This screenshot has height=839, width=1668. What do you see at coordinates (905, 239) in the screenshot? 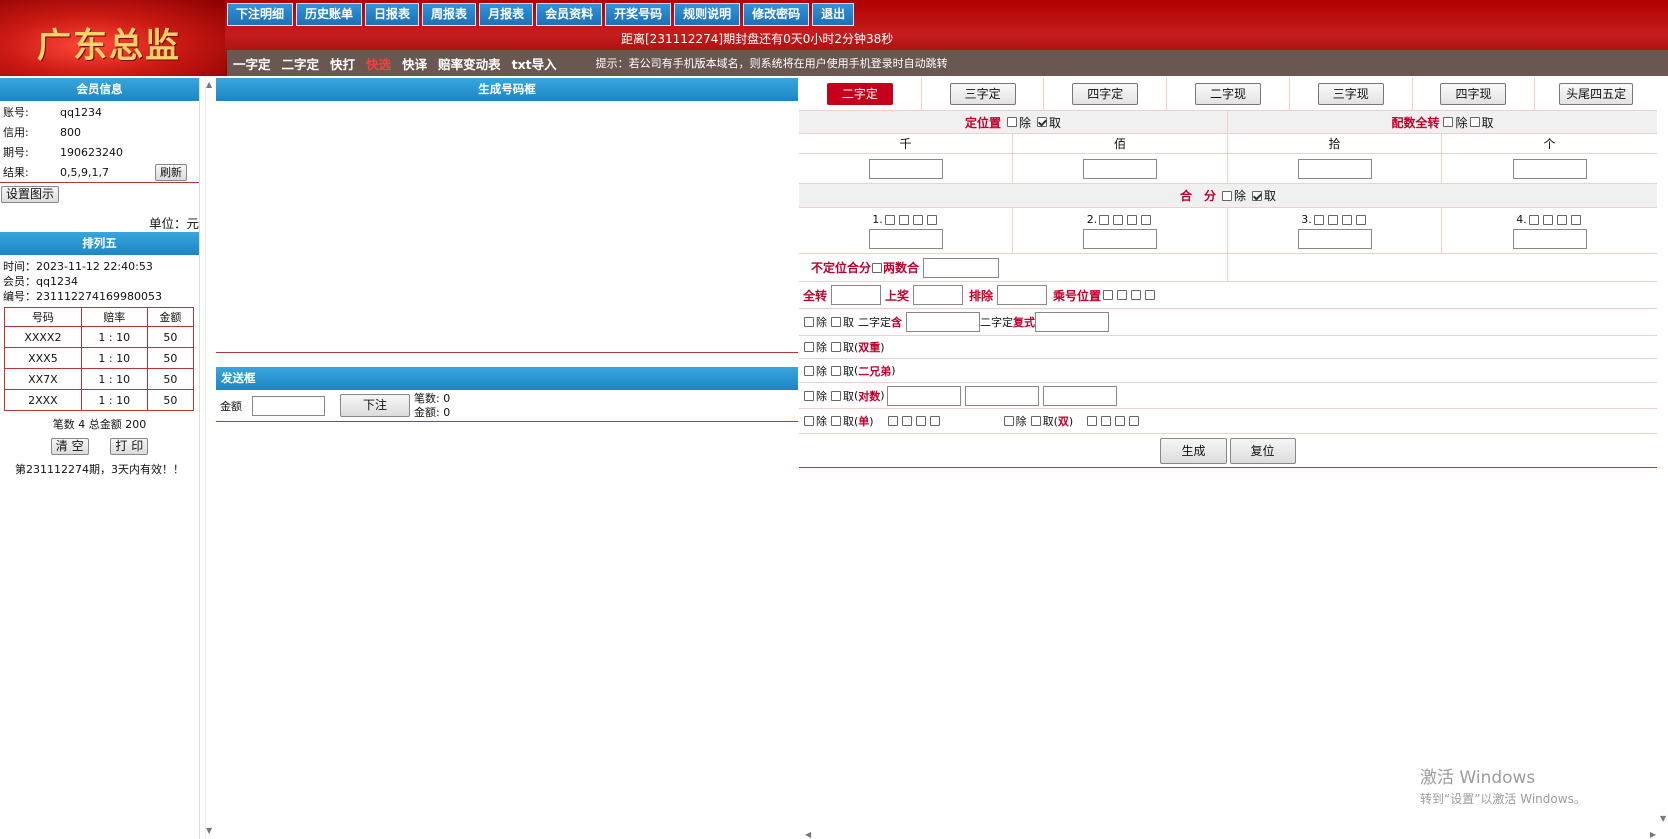
I see `hefen1-input` at bounding box center [905, 239].